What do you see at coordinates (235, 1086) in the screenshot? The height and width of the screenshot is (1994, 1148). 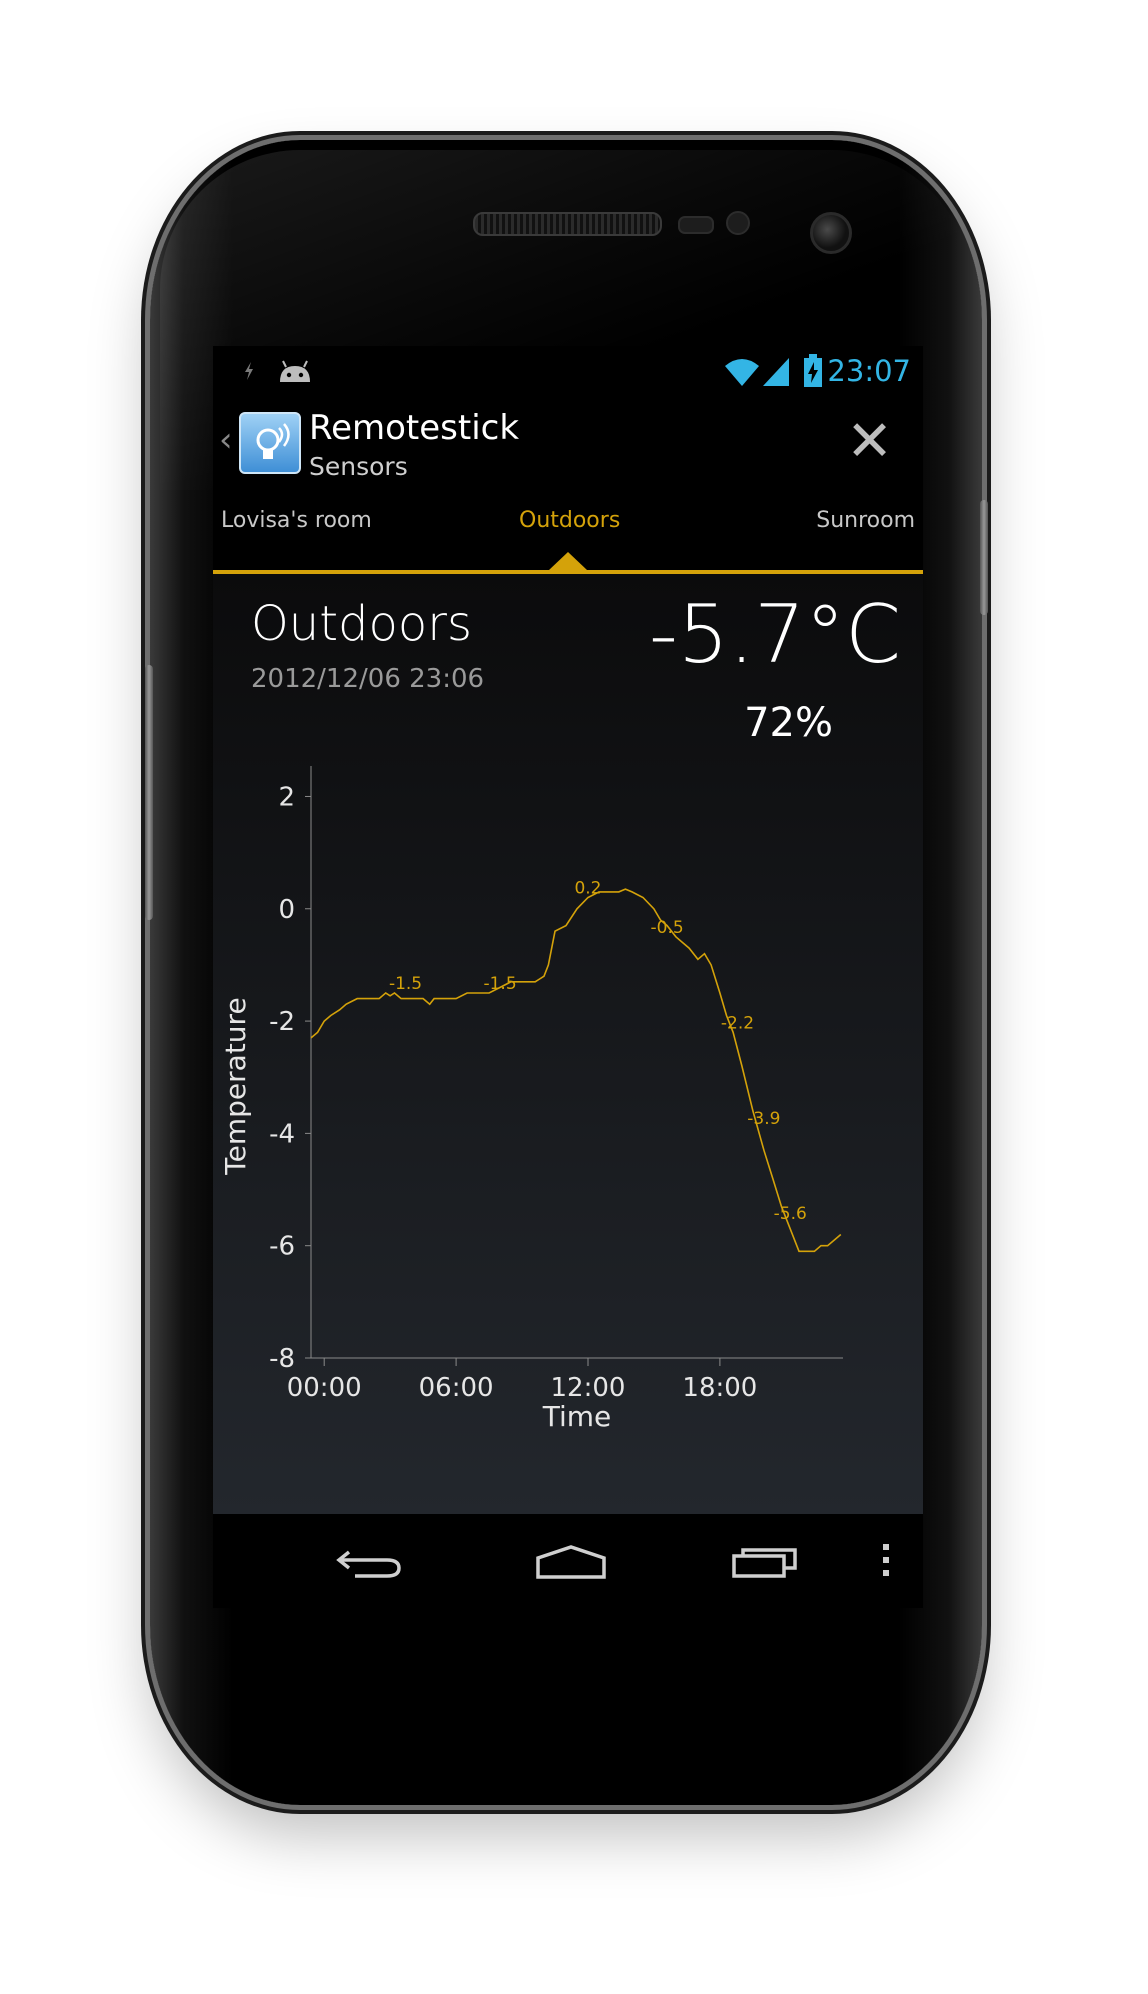 I see `y-axis-label: Temperature` at bounding box center [235, 1086].